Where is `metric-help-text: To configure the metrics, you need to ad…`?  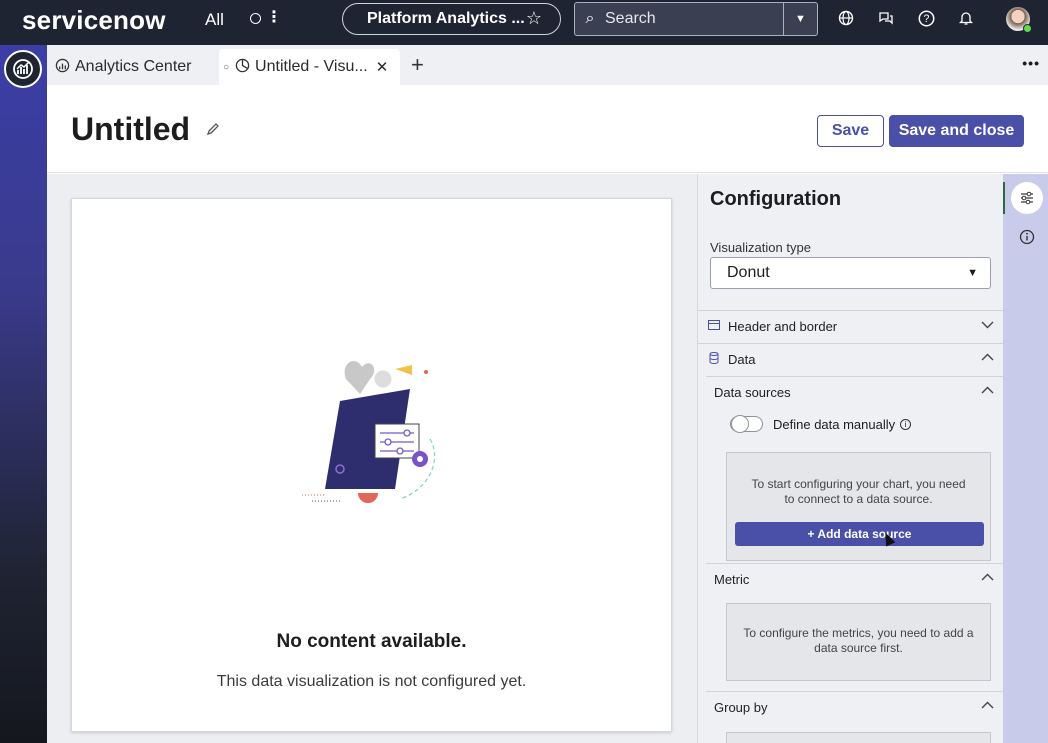 metric-help-text: To configure the metrics, you need to ad… is located at coordinates (858, 640).